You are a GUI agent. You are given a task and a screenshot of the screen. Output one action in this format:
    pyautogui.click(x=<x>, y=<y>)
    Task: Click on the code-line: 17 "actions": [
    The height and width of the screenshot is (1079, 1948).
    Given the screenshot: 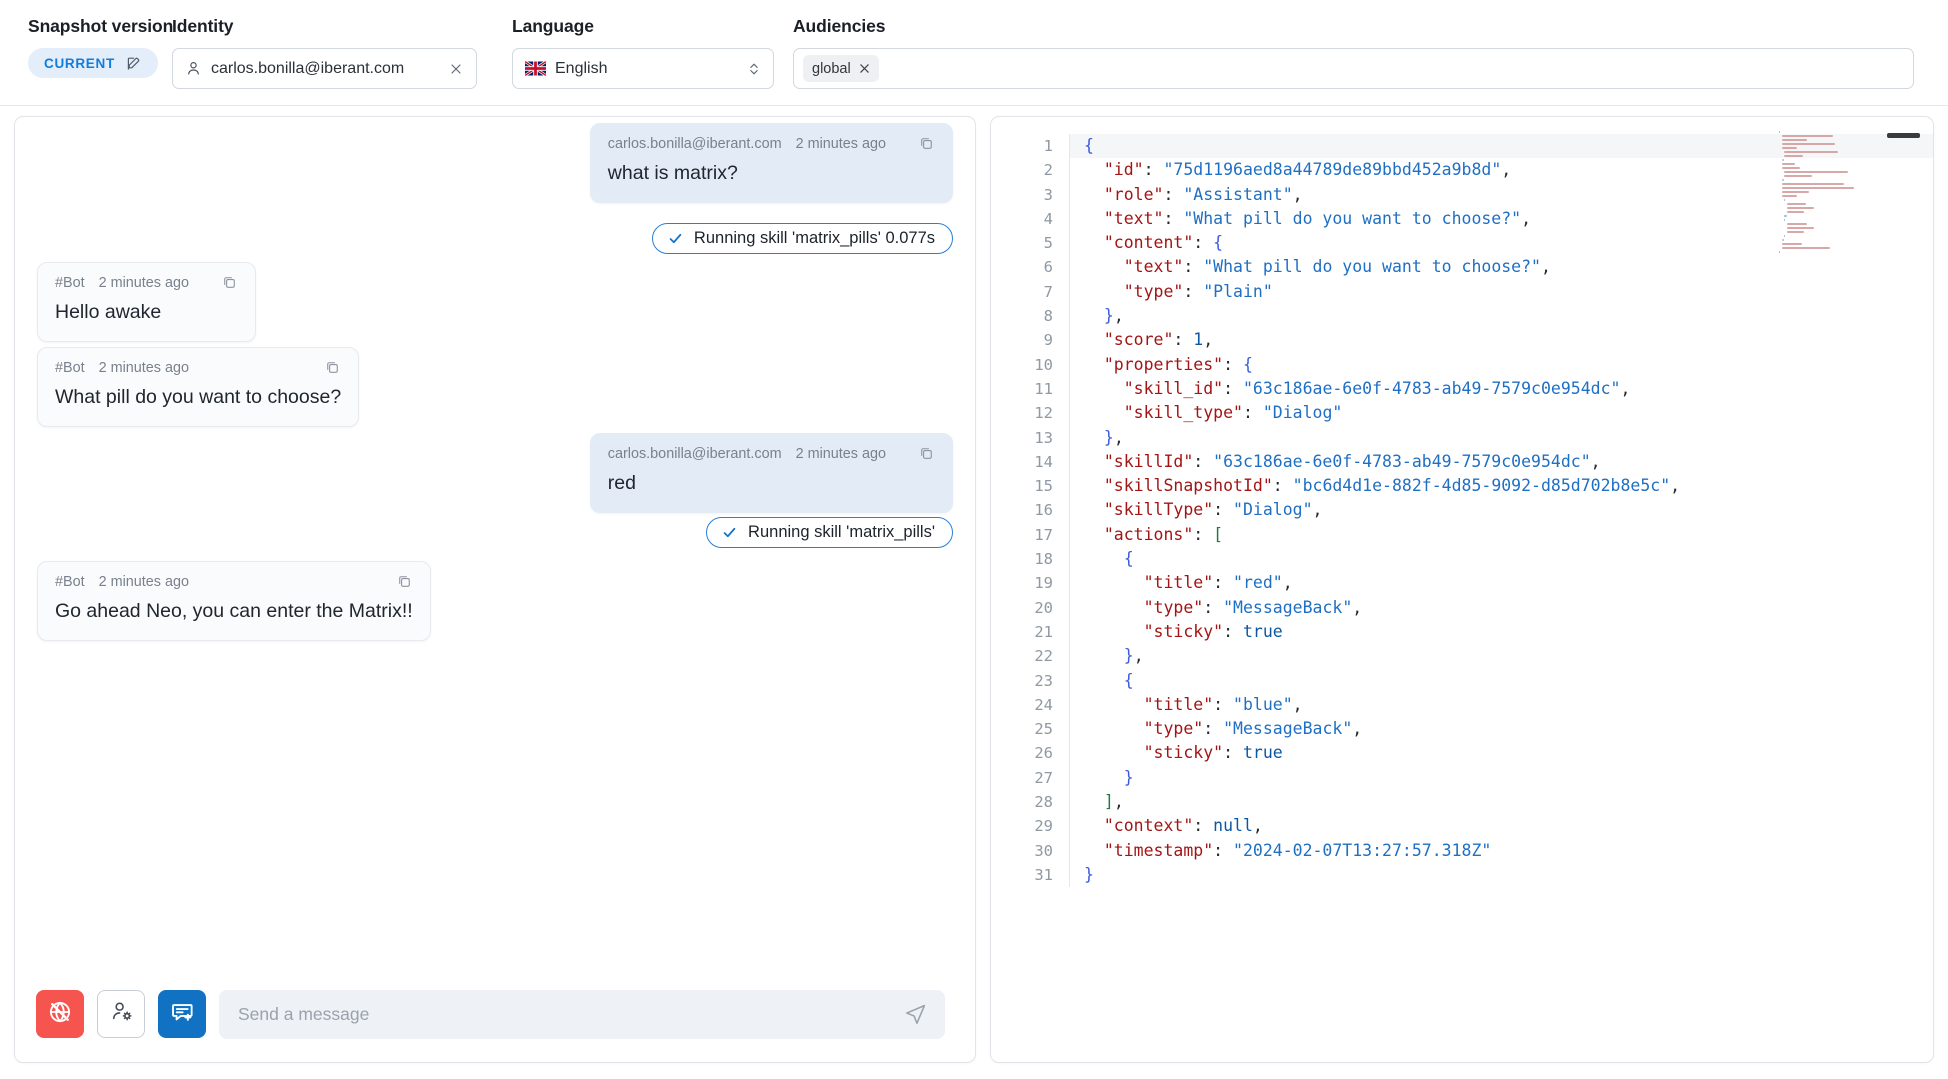 What is the action you would take?
    pyautogui.click(x=1462, y=535)
    